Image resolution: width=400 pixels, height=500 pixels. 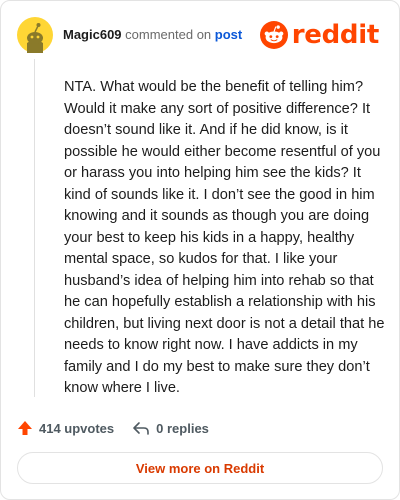 I want to click on reply-button: 0 replies, so click(x=170, y=428).